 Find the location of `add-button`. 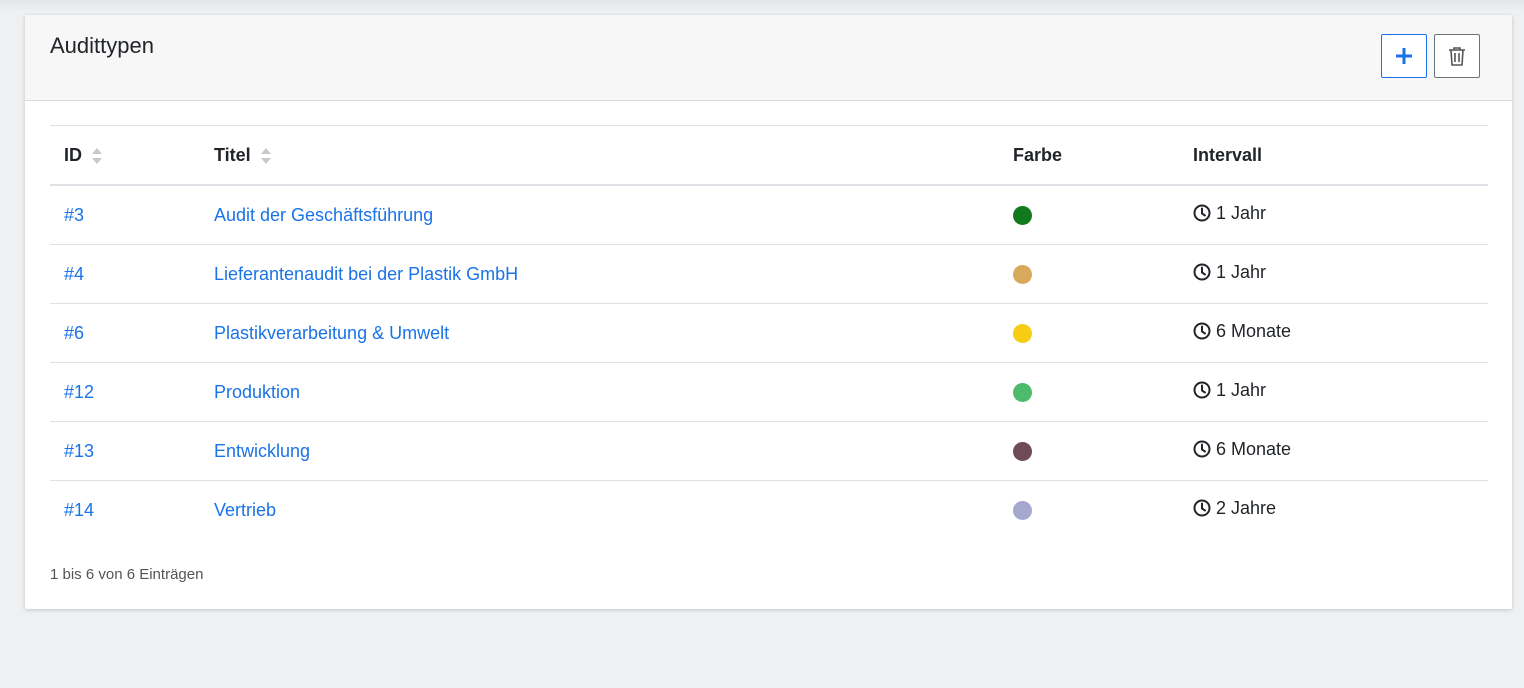

add-button is located at coordinates (1404, 56).